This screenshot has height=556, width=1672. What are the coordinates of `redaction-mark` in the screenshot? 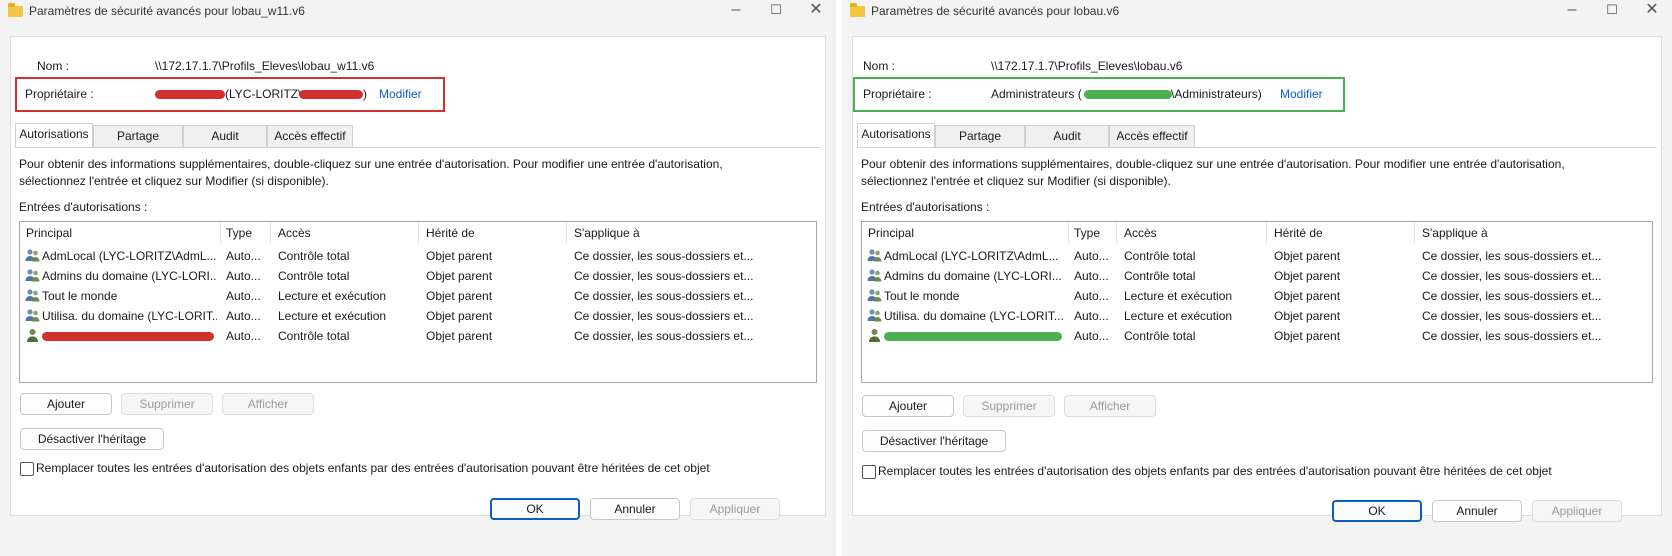 It's located at (1128, 94).